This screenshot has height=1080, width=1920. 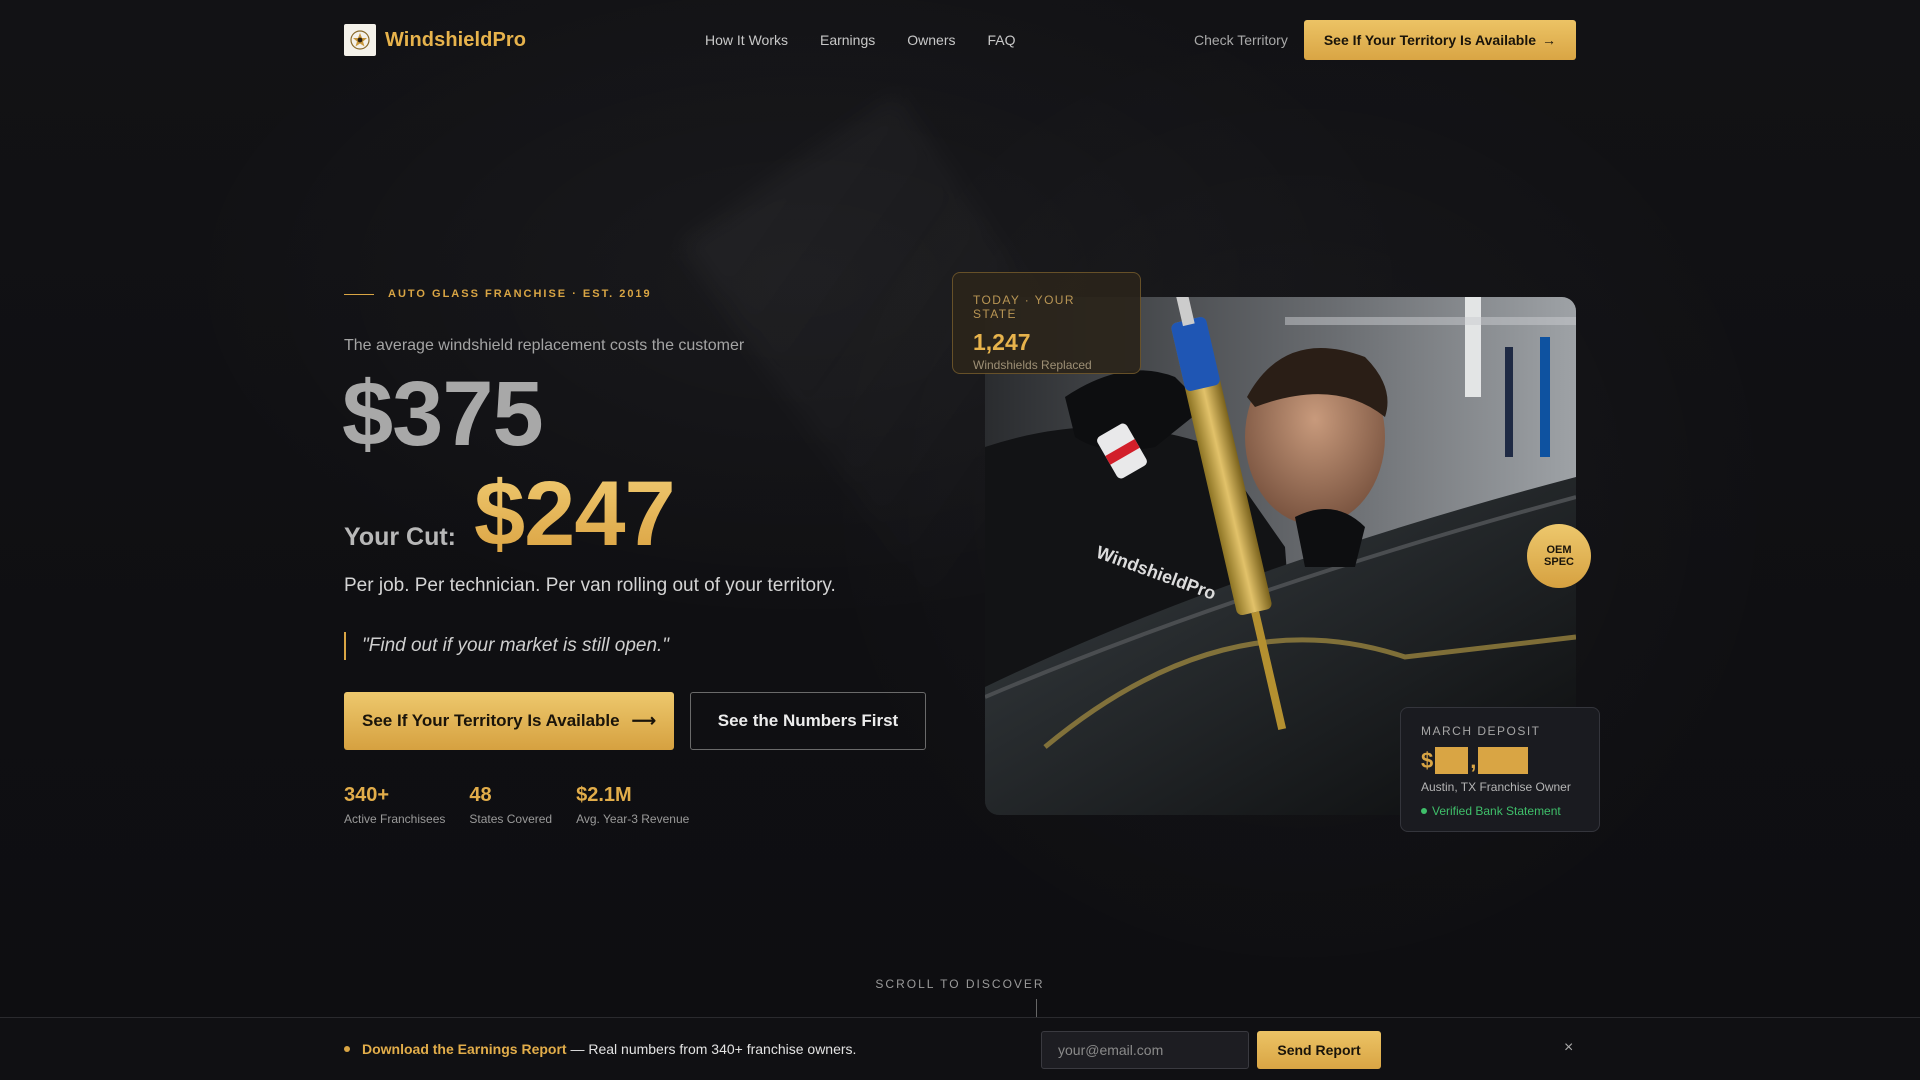 What do you see at coordinates (1496, 787) in the screenshot?
I see `deposit-owner: Austin, TX Franchise Owner` at bounding box center [1496, 787].